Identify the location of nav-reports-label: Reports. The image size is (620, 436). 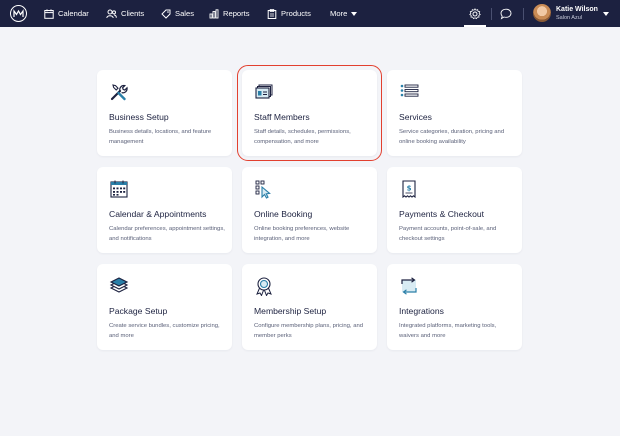
(236, 13).